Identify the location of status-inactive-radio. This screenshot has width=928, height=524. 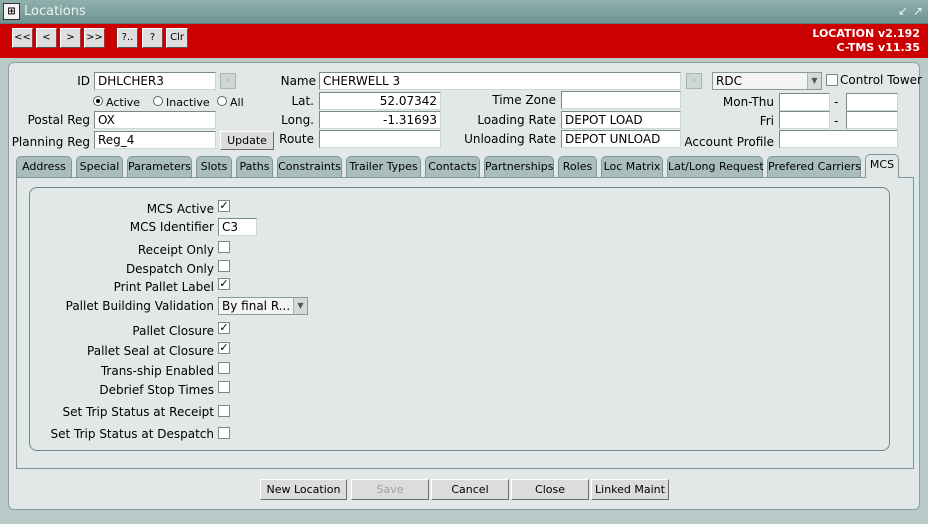
(158, 101).